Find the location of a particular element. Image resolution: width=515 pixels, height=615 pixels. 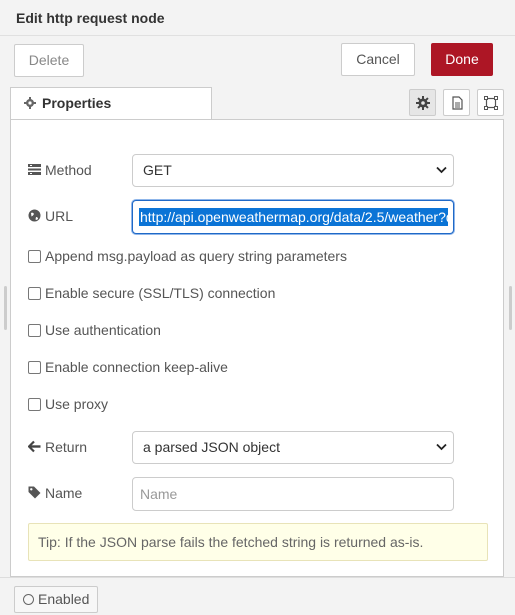

method-label-row: Method is located at coordinates (60, 170).